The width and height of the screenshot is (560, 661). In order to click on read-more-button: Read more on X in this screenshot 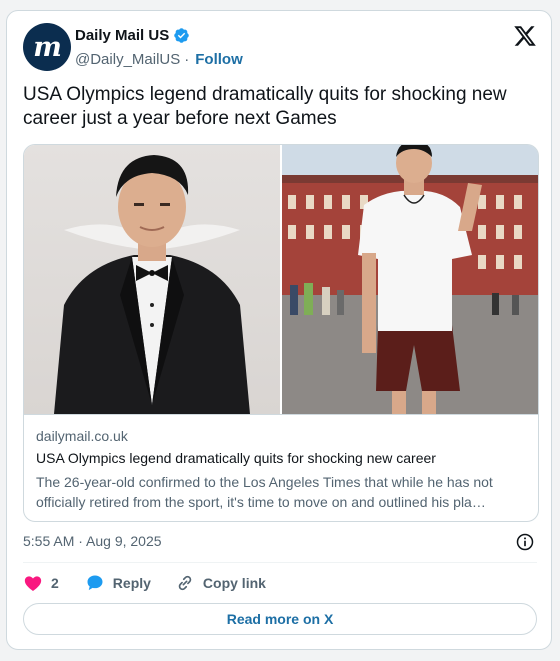, I will do `click(280, 619)`.